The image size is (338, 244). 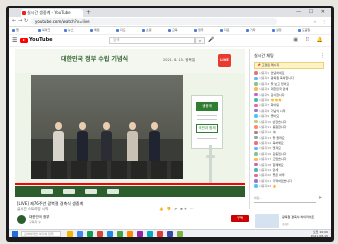 I want to click on bookmark-label: 교육, so click(x=175, y=30).